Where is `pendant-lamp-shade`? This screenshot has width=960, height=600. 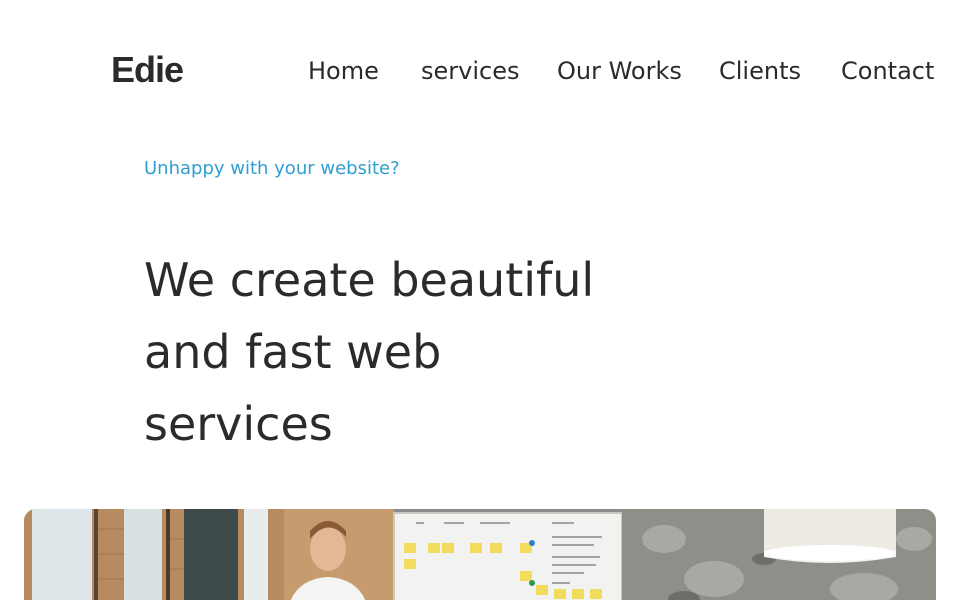 pendant-lamp-shade is located at coordinates (830, 530).